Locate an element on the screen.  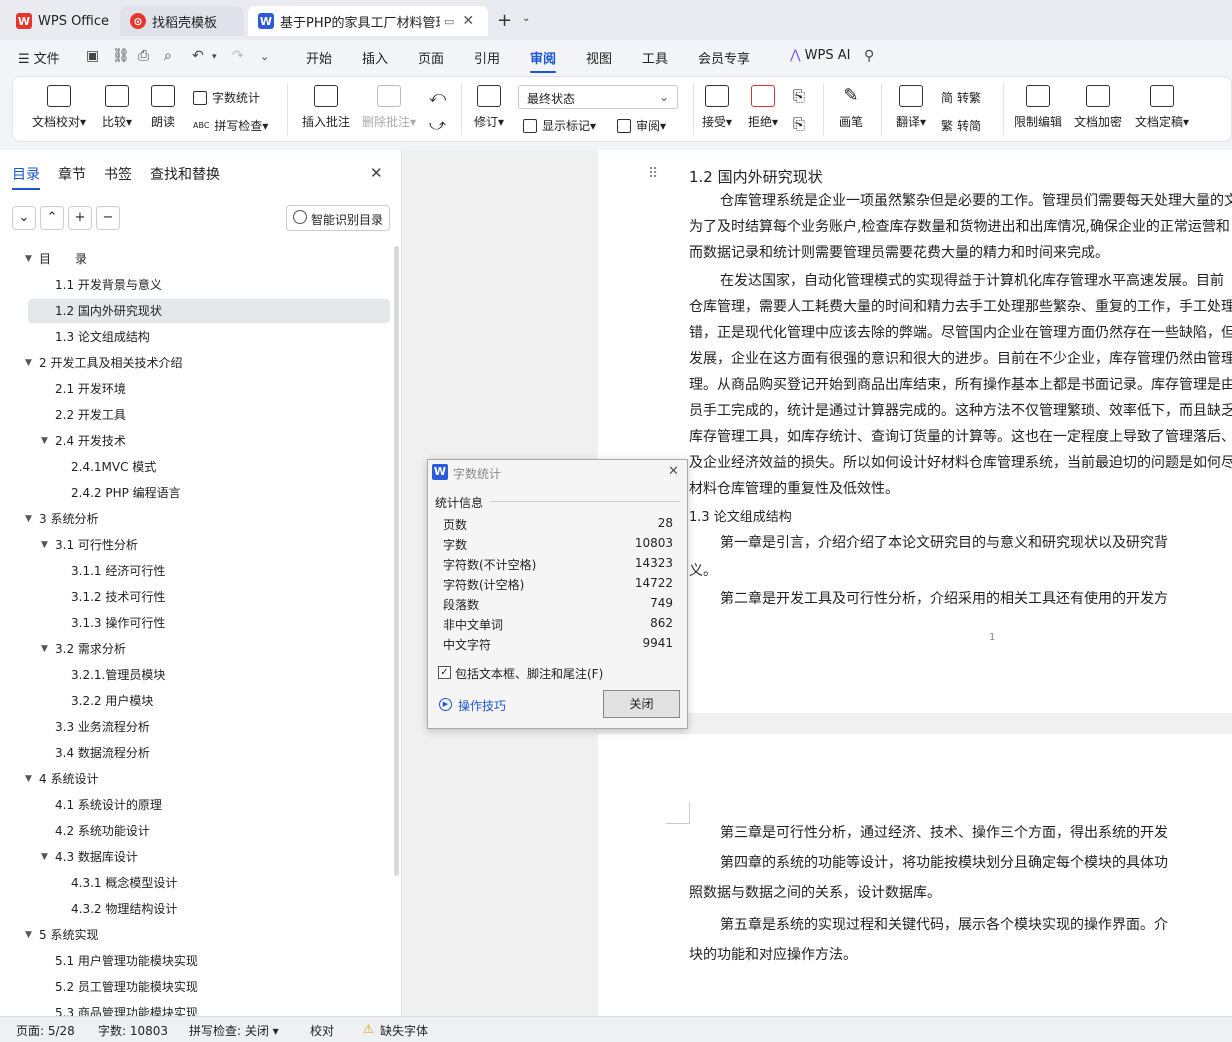
doc-line: 第五章是系统的实现过程和关键代码，展示各个模块实现的操作界面。介 is located at coordinates (944, 925).